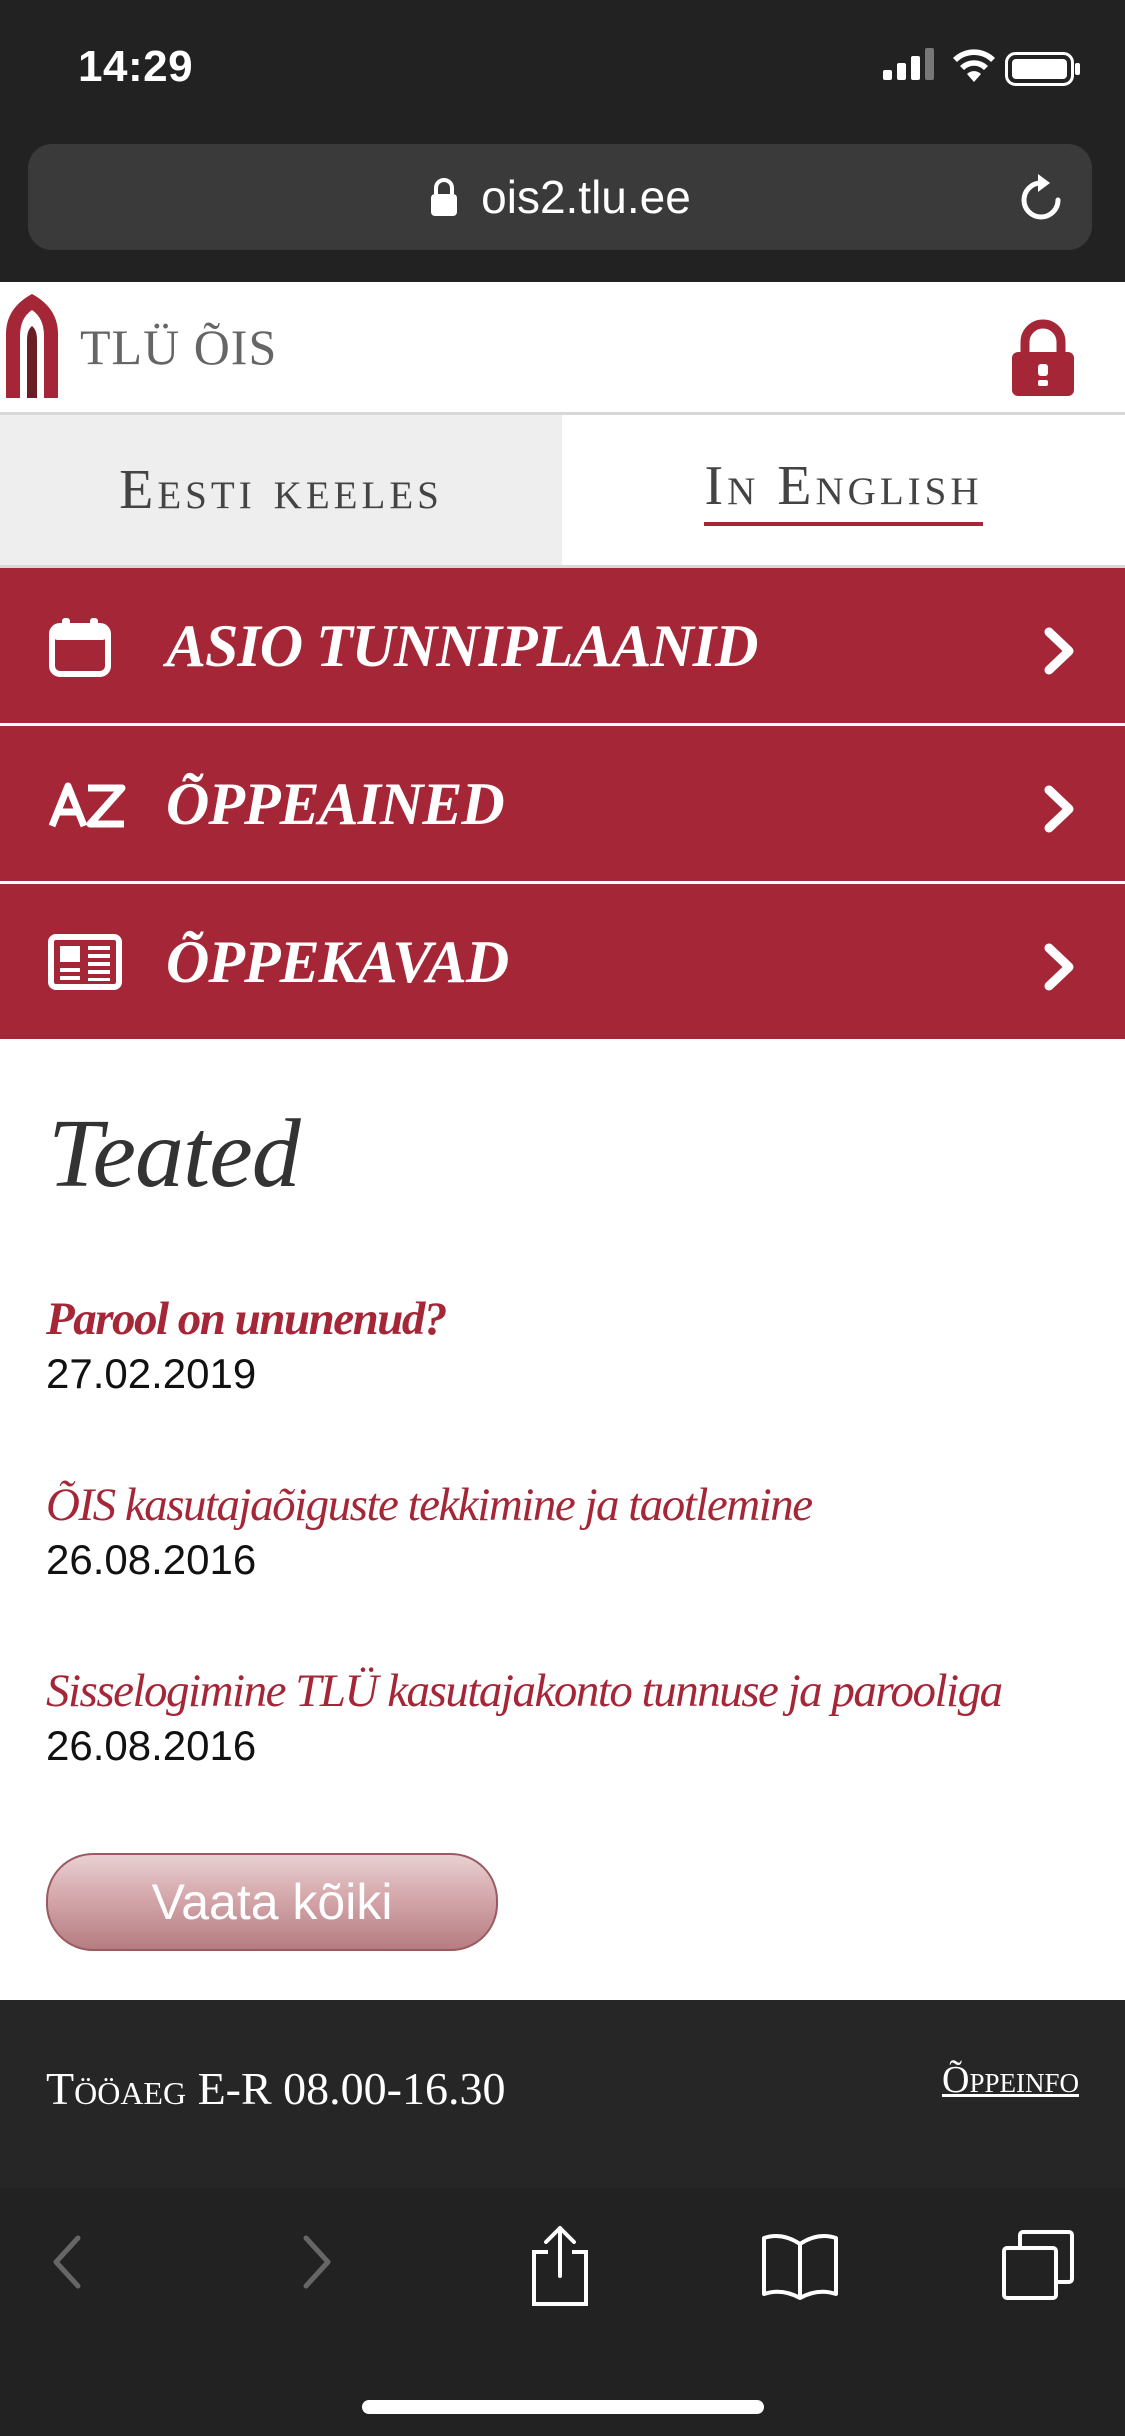  I want to click on menu-label: ASIO TUNNIPLAANID, so click(462, 646).